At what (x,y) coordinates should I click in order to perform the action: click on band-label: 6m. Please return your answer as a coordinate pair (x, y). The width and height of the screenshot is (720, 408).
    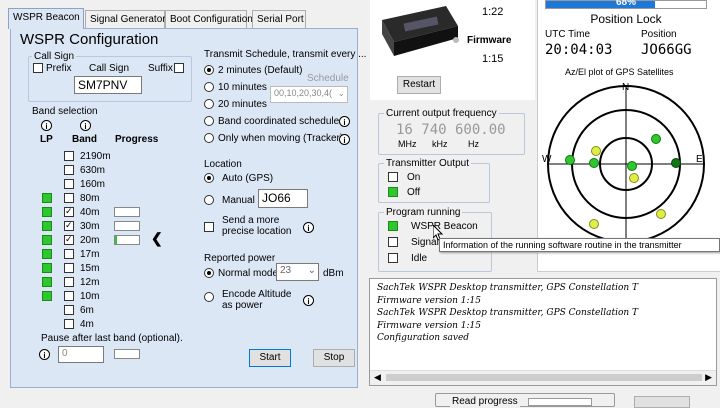
    Looking at the image, I should click on (87, 310).